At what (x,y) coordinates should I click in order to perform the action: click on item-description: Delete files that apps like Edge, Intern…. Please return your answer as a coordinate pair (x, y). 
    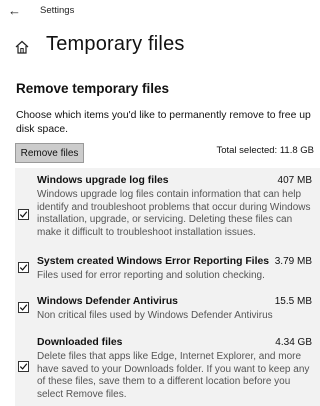
    Looking at the image, I should click on (173, 375).